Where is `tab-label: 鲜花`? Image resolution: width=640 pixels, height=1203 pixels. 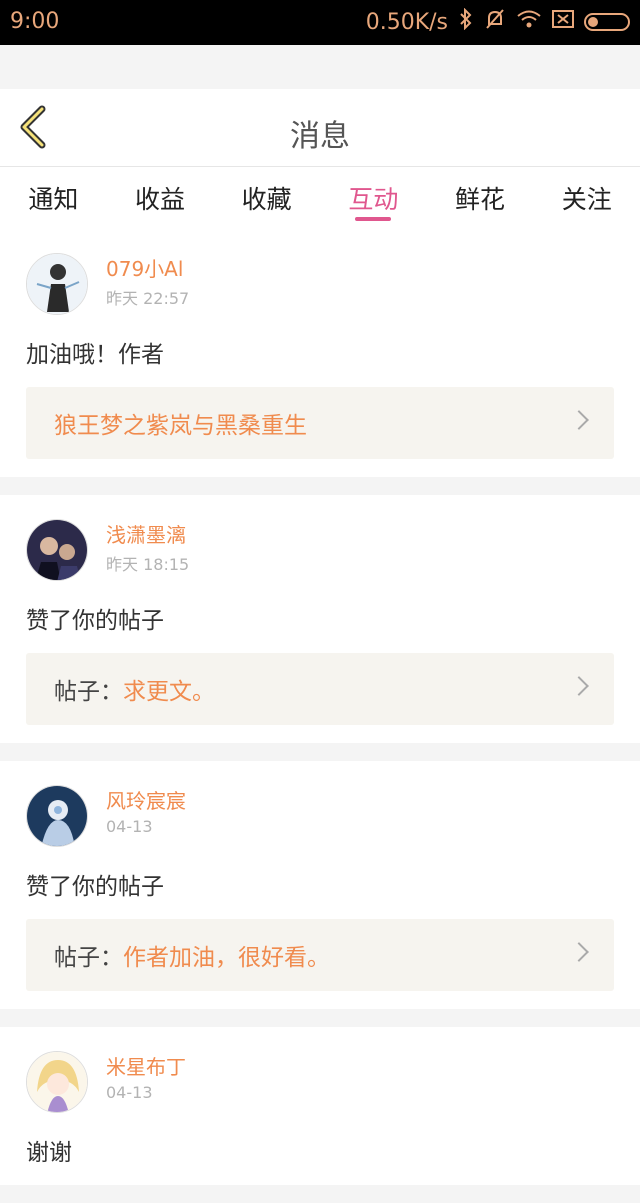
tab-label: 鲜花 is located at coordinates (480, 199).